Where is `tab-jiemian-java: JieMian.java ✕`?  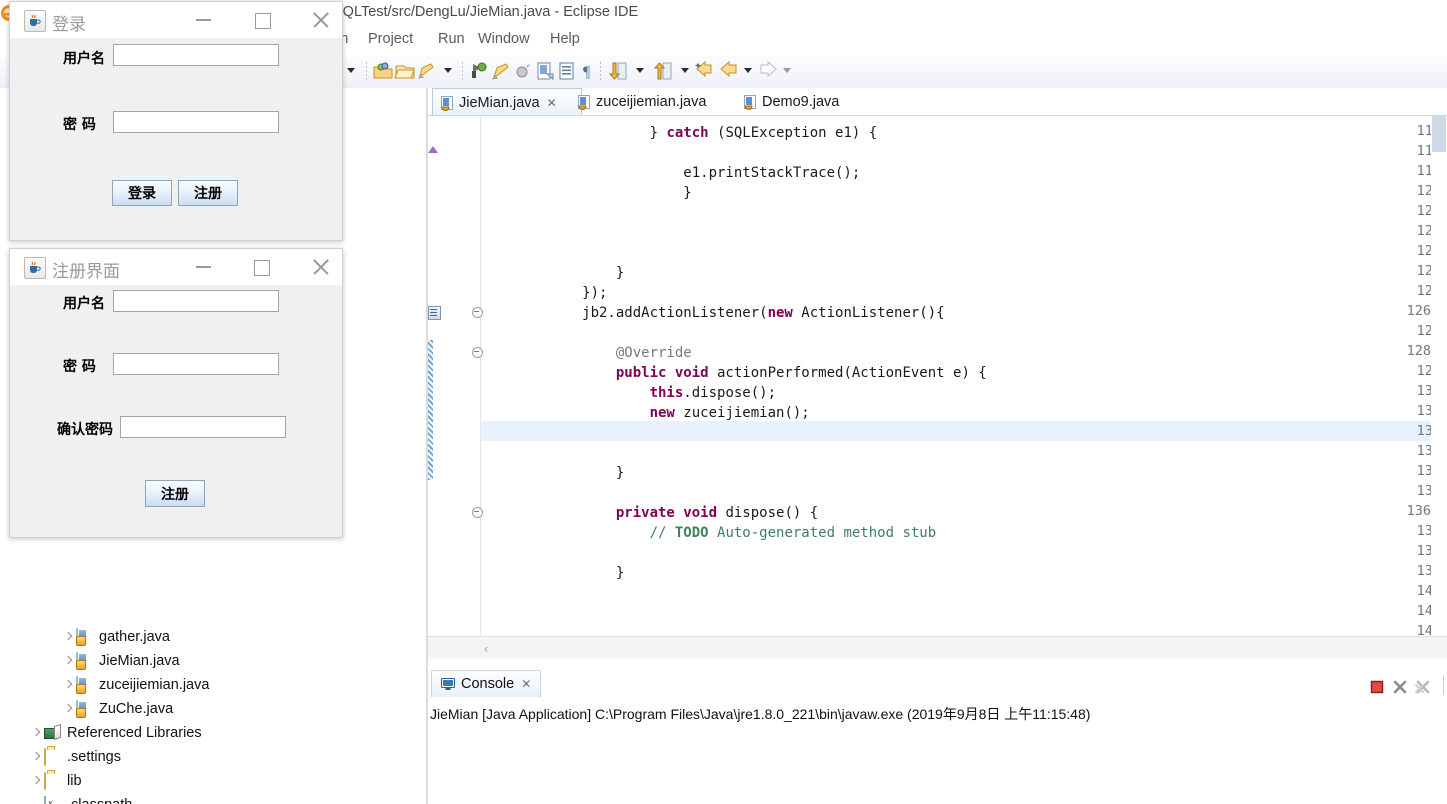
tab-jiemian-java: JieMian.java ✕ is located at coordinates (507, 102).